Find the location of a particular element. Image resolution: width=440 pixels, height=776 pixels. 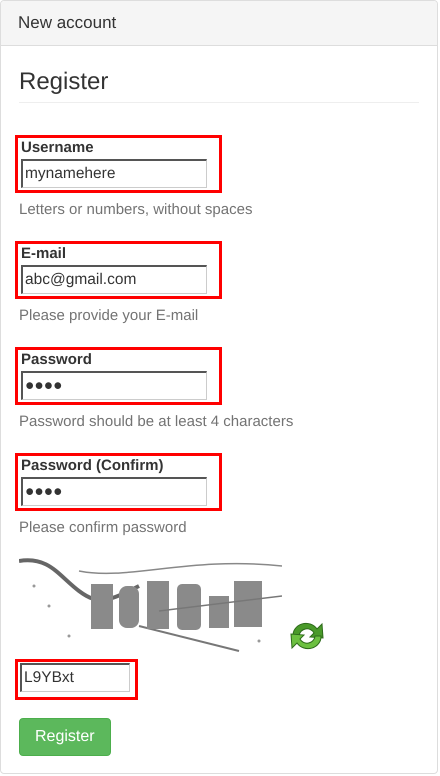

refresh-icon is located at coordinates (307, 636).